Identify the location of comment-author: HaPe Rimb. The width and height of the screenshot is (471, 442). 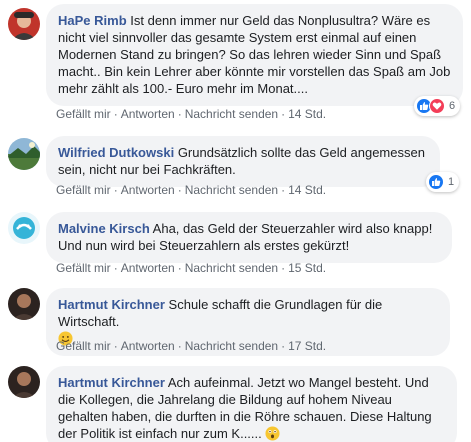
(92, 20).